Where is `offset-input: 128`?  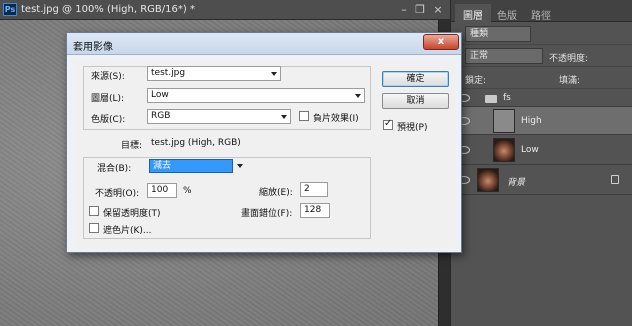
offset-input: 128 is located at coordinates (315, 210).